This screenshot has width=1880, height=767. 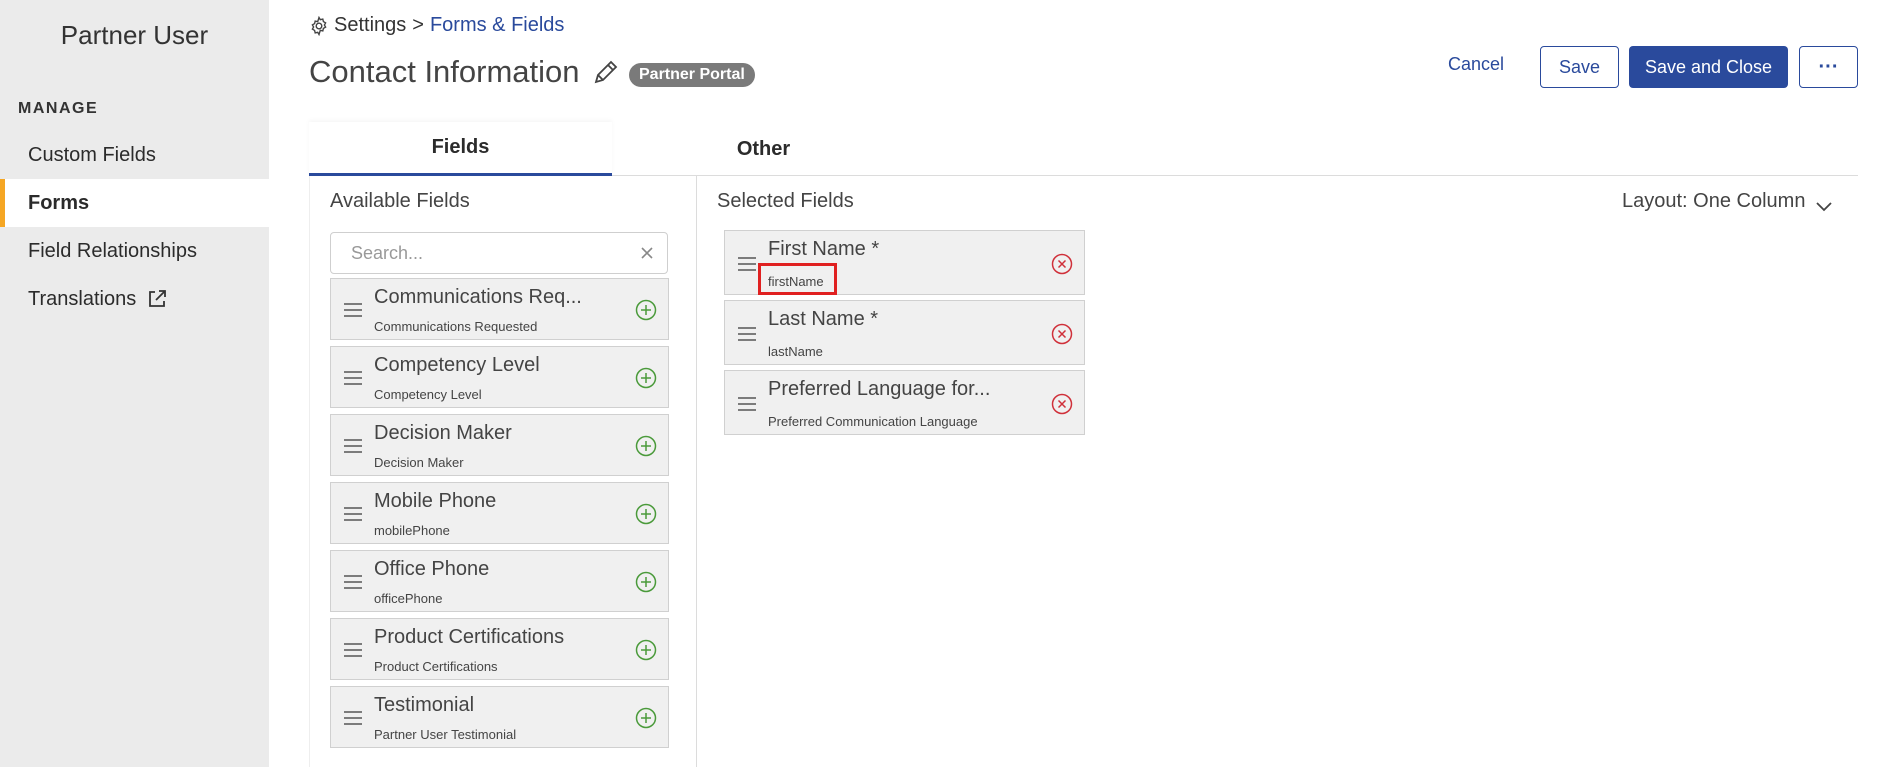 I want to click on selected-field-card: Last Name * lastName, so click(x=904, y=332).